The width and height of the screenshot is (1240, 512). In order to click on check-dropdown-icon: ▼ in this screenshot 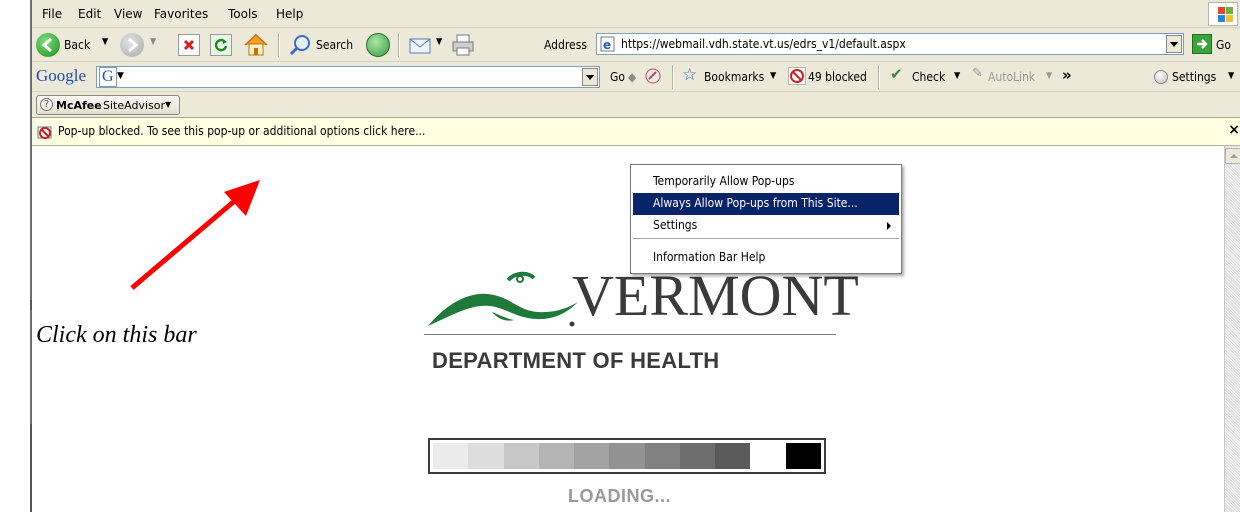, I will do `click(957, 76)`.